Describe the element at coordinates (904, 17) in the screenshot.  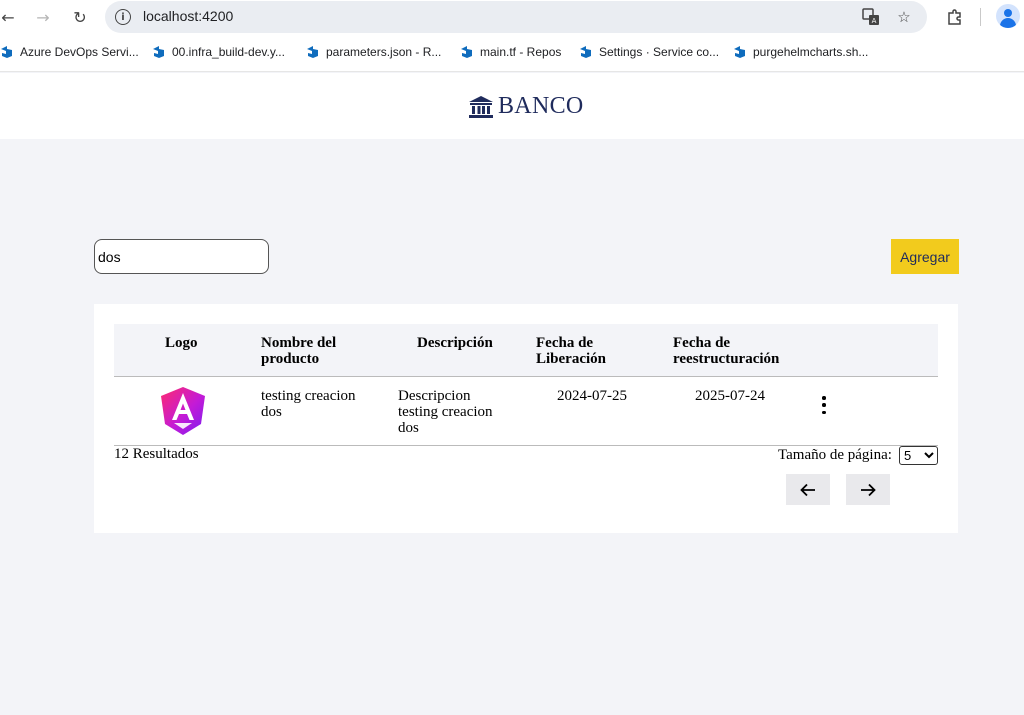
I see `star-icon: ☆` at that location.